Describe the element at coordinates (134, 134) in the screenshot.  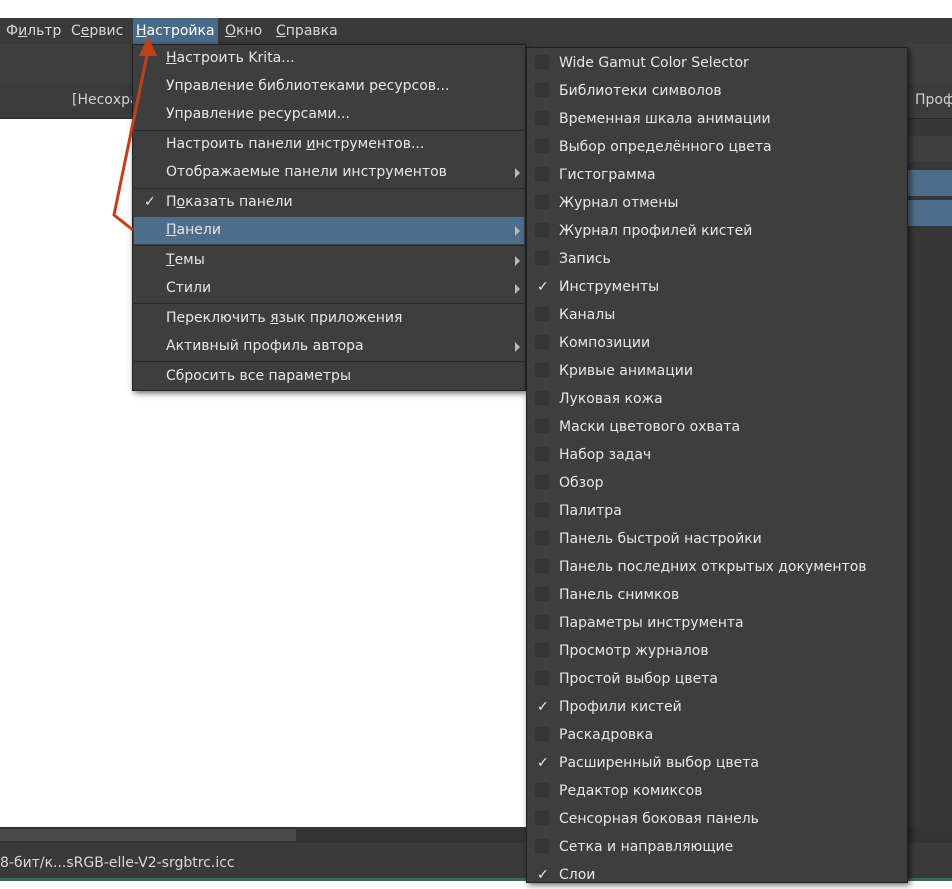
I see `annotation-arrow-icon` at that location.